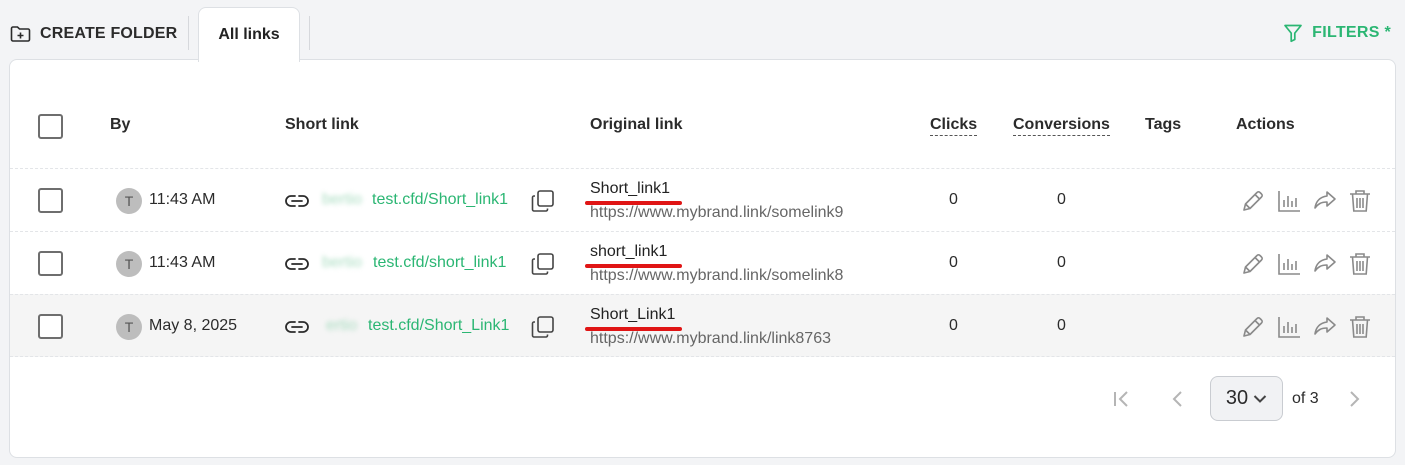  Describe the element at coordinates (1351, 32) in the screenshot. I see `filters-label: FILTERS *` at that location.